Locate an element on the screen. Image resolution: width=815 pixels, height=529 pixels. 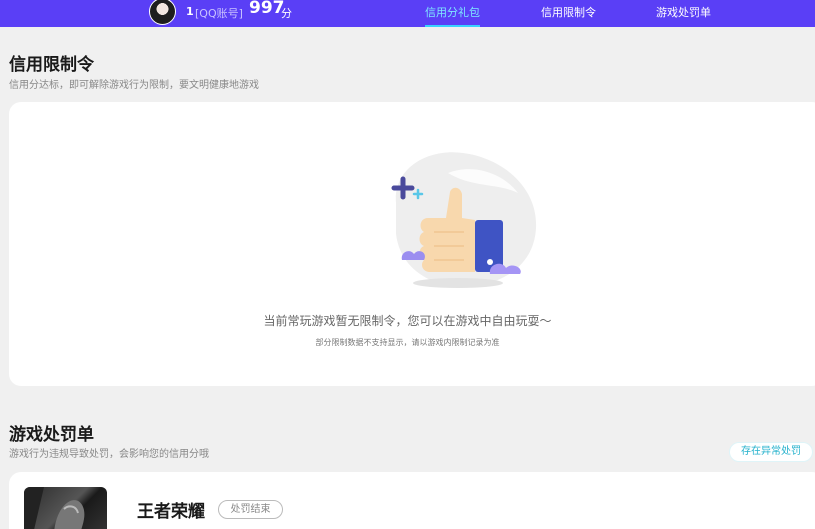
credit-score-unit: 分 is located at coordinates (286, 13).